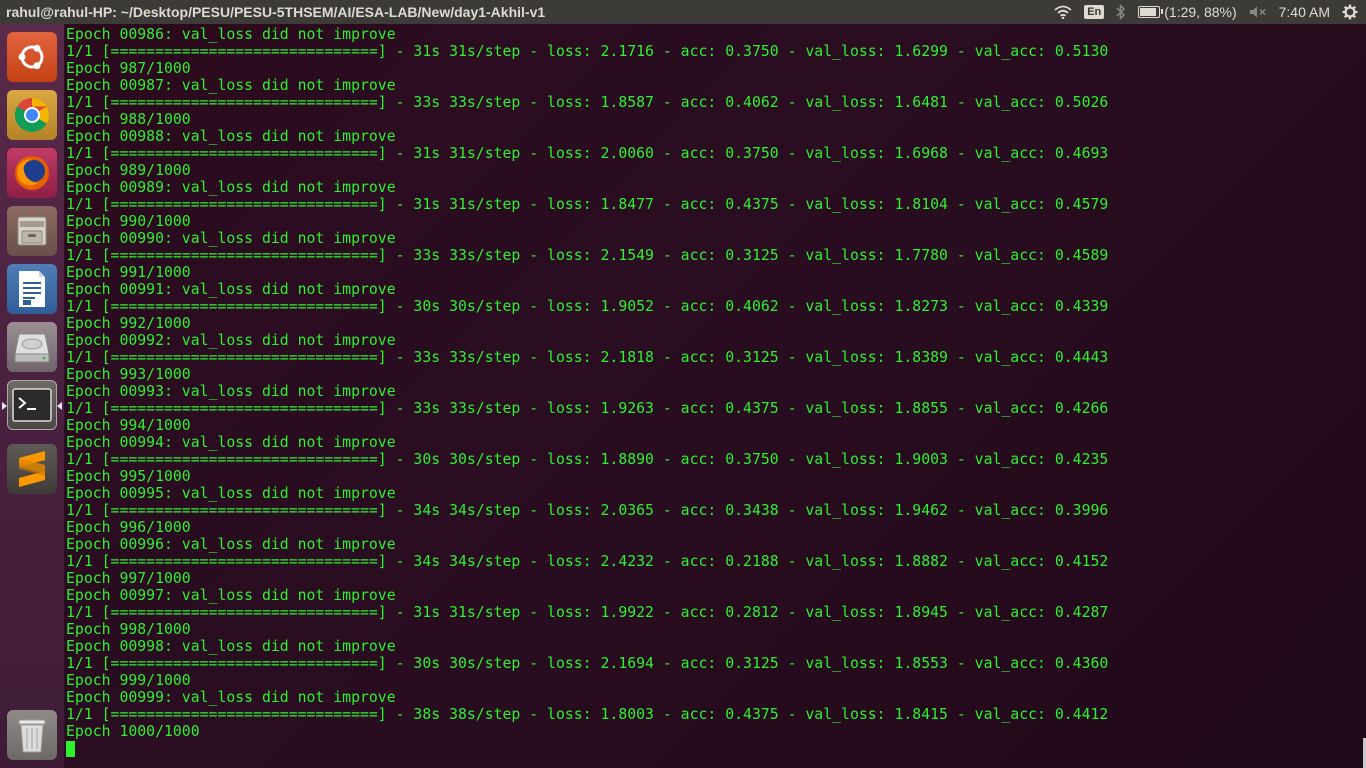 This screenshot has width=1366, height=768. I want to click on launcher, so click(32, 396).